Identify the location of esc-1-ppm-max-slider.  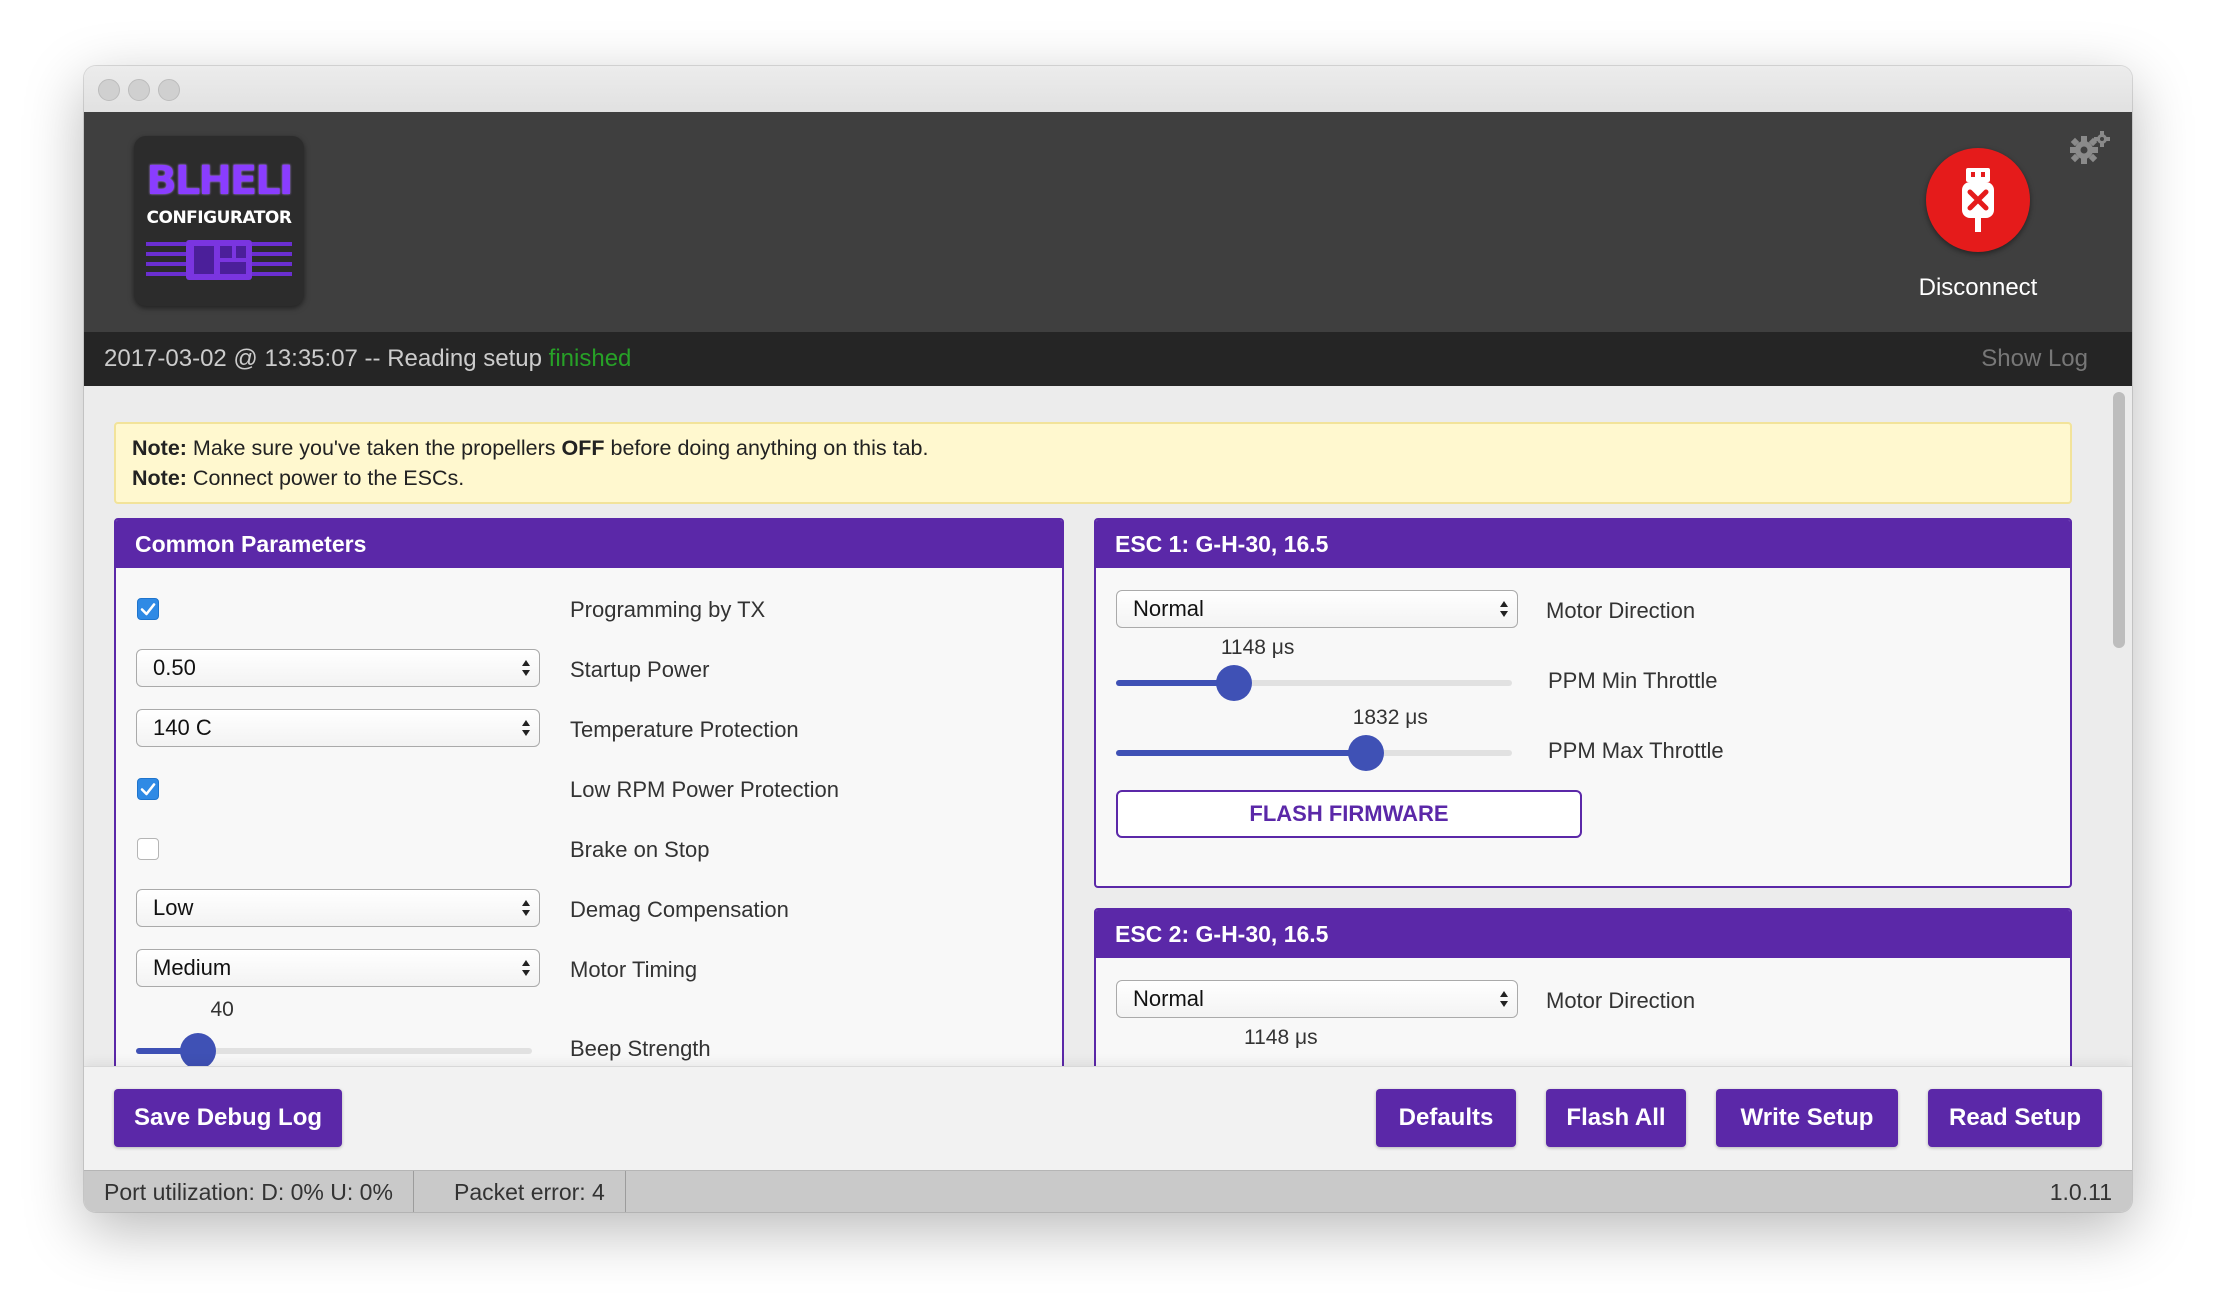
(1314, 753).